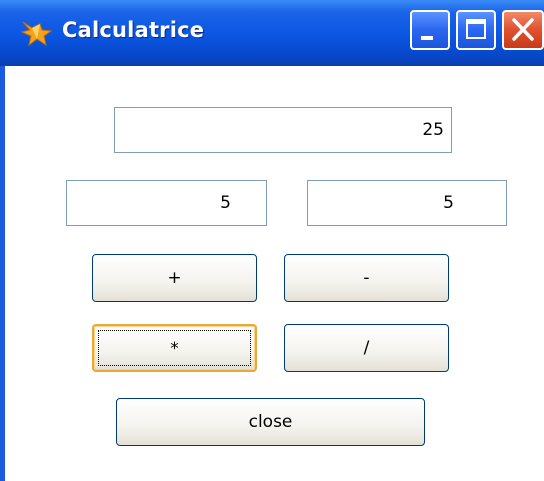 This screenshot has height=481, width=544. I want to click on close-button: close, so click(270, 422).